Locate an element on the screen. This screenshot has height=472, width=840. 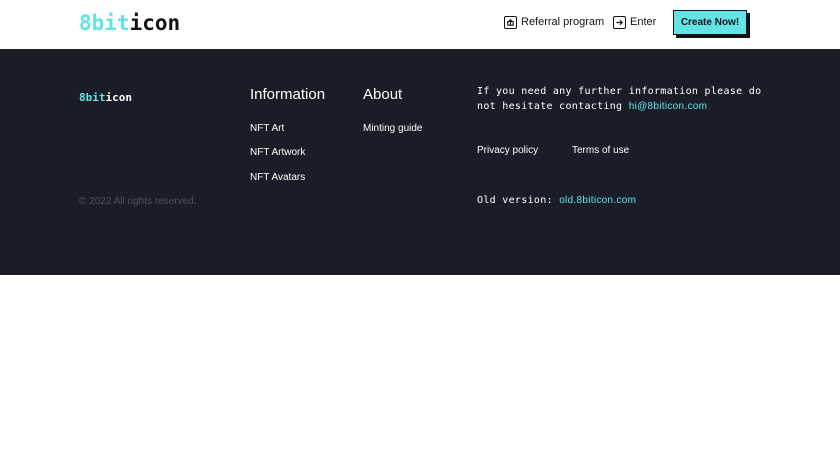
nav-enter: Enter is located at coordinates (634, 22).